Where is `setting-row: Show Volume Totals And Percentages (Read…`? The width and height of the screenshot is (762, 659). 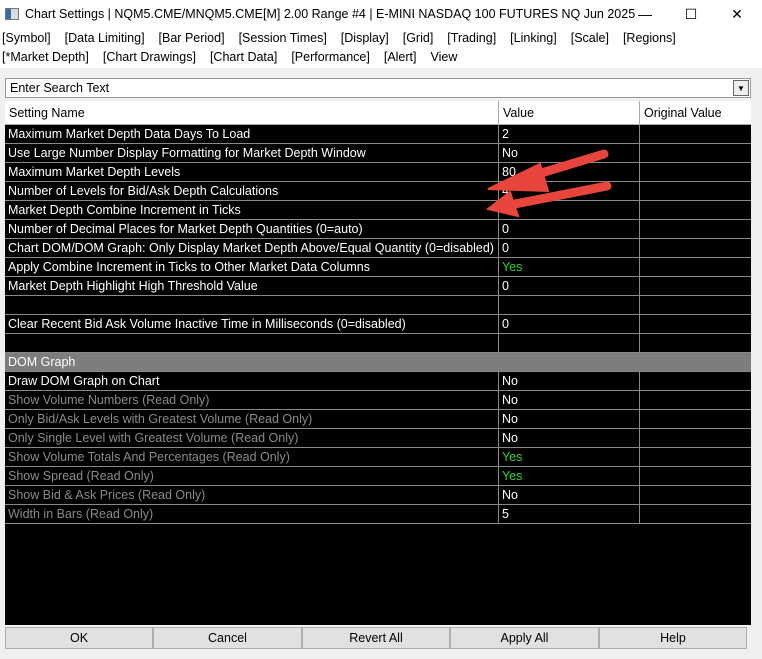 setting-row: Show Volume Totals And Percentages (Read… is located at coordinates (378, 457).